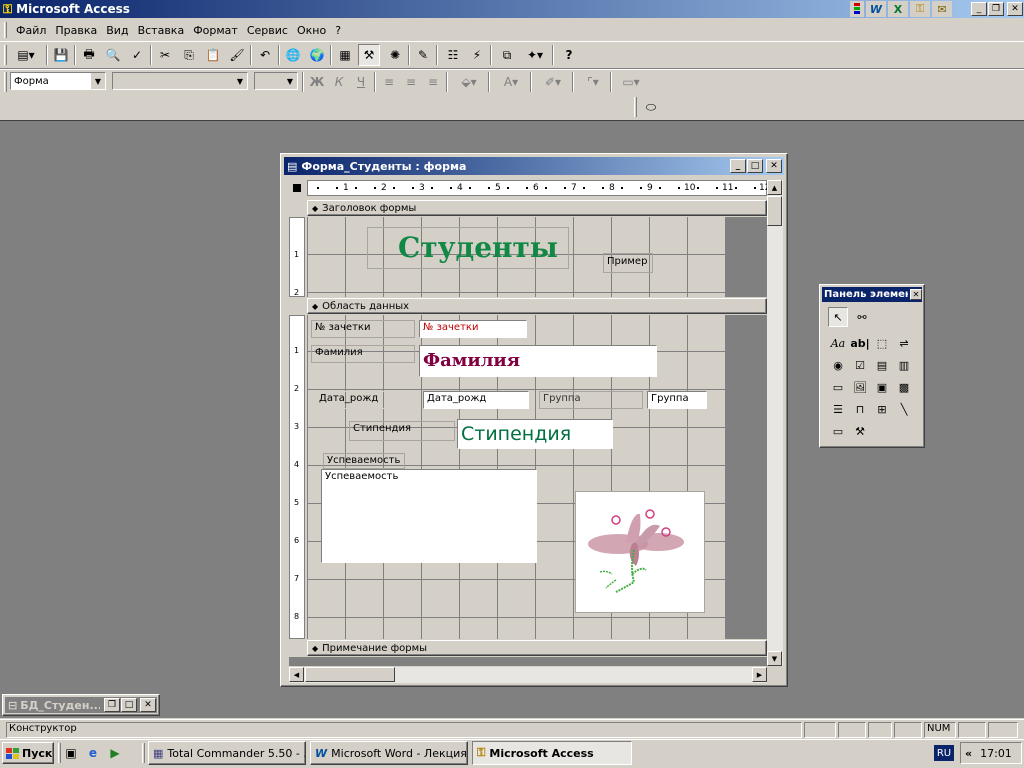 The width and height of the screenshot is (1024, 768). Describe the element at coordinates (535, 55) in the screenshot. I see `new-object-icon: ✦▾` at that location.